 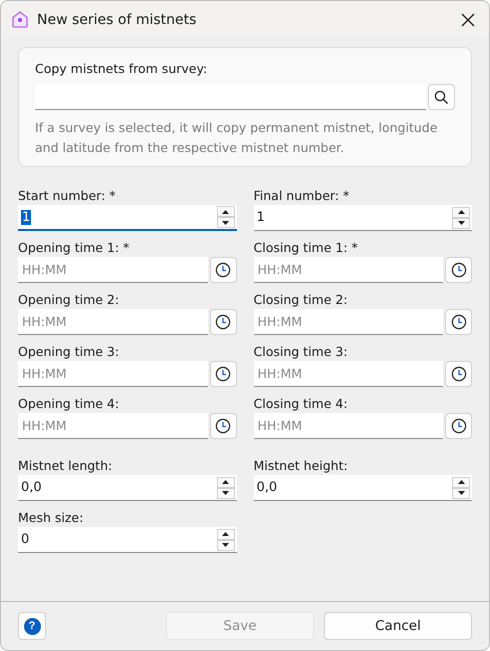 What do you see at coordinates (301, 352) in the screenshot?
I see `field-label: Closing time 3:` at bounding box center [301, 352].